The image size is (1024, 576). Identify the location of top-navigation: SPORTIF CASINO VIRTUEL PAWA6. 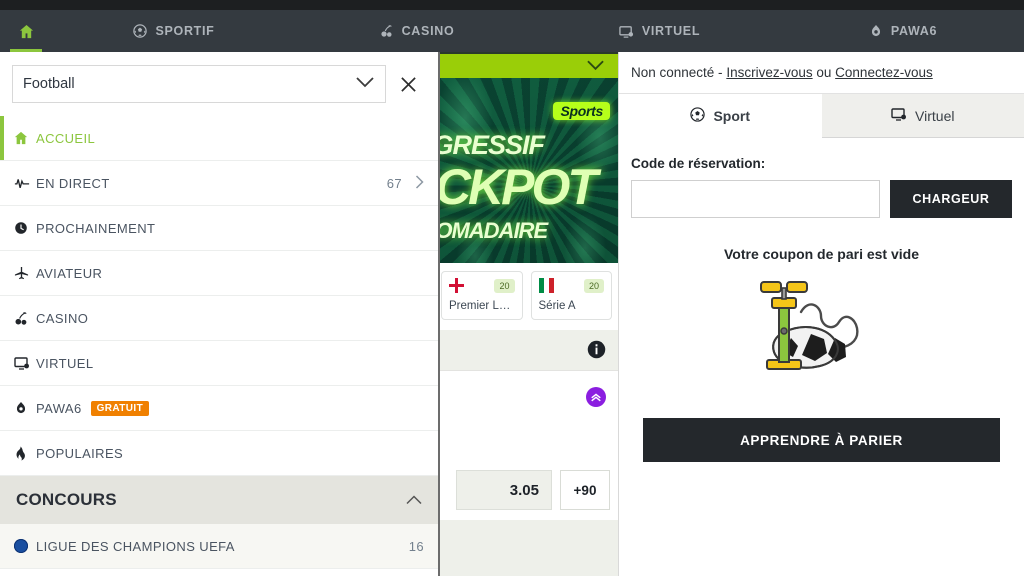
(512, 31).